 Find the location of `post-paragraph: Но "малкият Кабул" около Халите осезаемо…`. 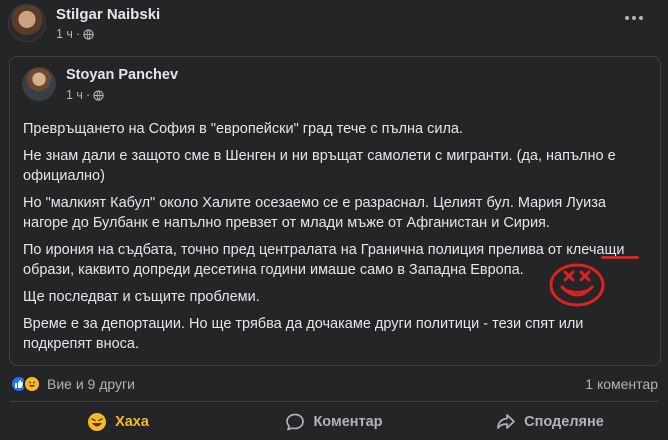

post-paragraph: Но "малкият Кабул" около Халите осезаемо… is located at coordinates (314, 213).